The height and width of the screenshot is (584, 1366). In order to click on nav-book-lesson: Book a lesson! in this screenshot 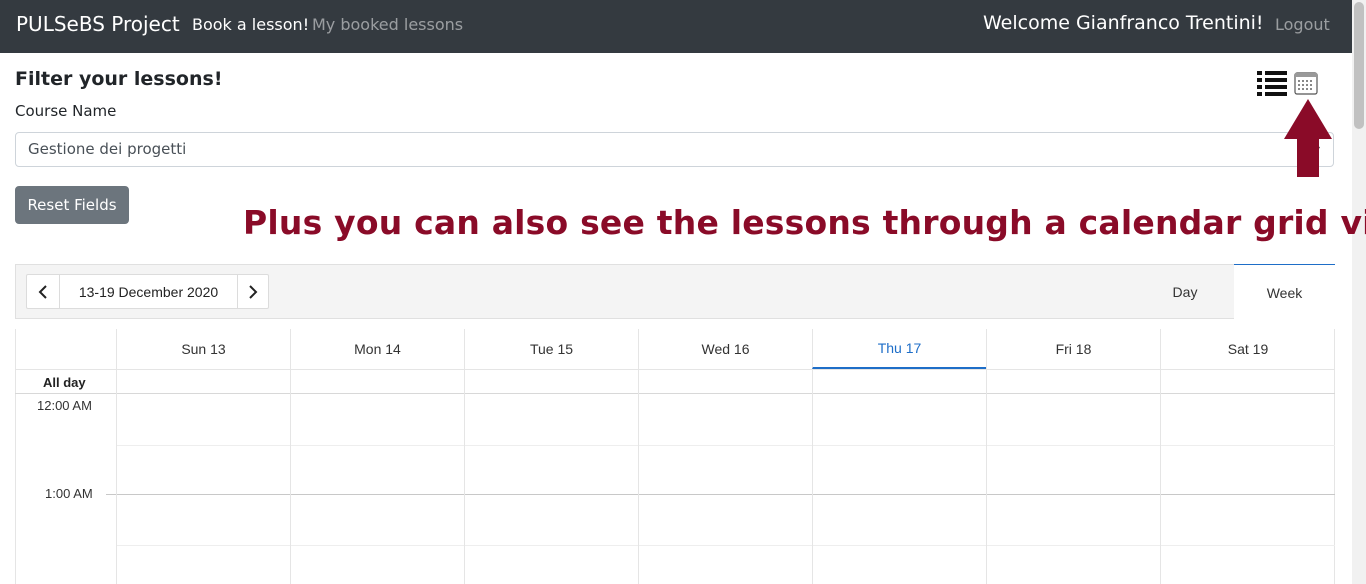, I will do `click(250, 24)`.